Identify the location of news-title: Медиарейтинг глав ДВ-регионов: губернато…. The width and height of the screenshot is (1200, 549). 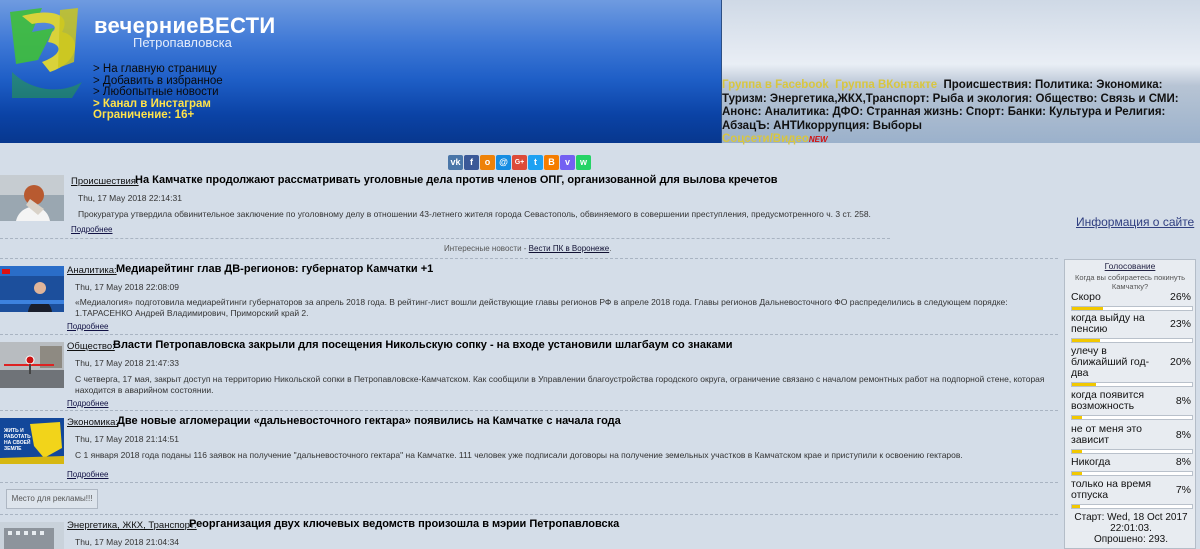
(274, 269).